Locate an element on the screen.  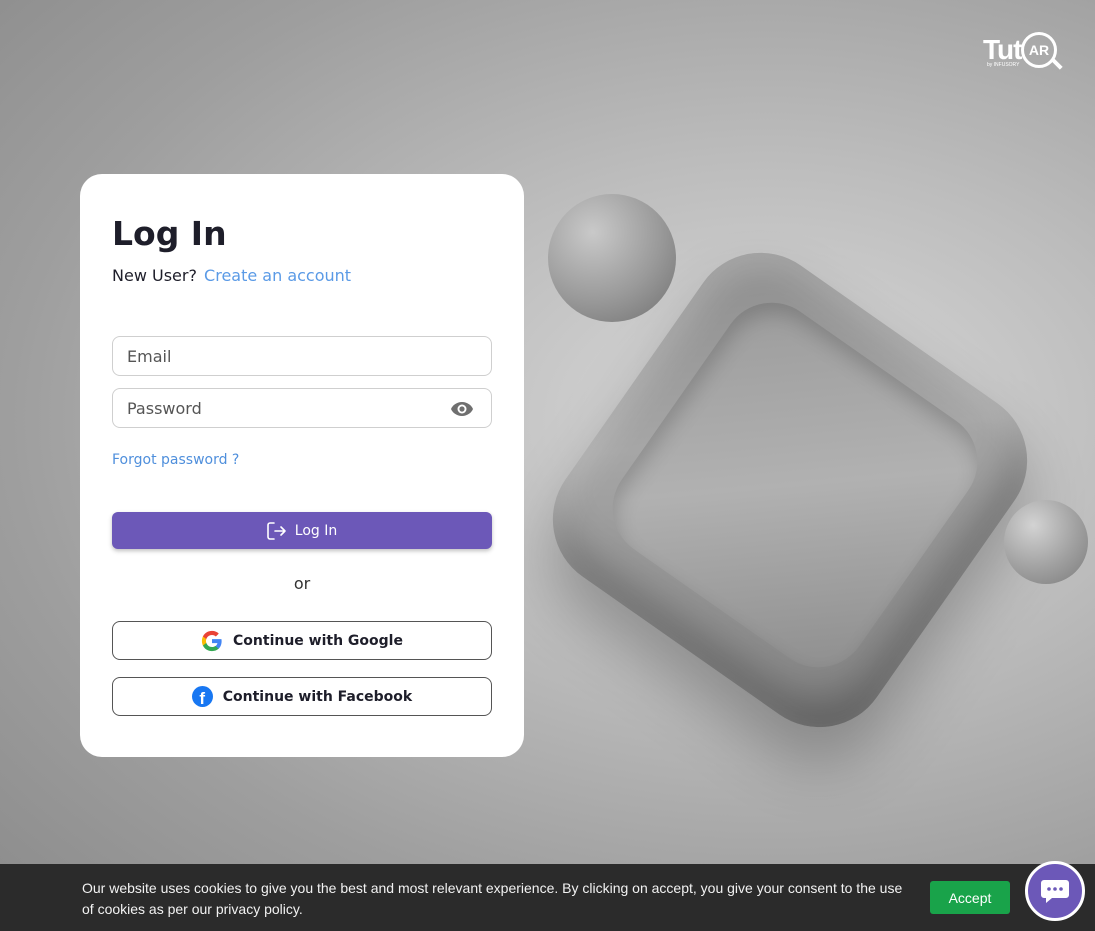
facebook-f-icon: f is located at coordinates (202, 696).